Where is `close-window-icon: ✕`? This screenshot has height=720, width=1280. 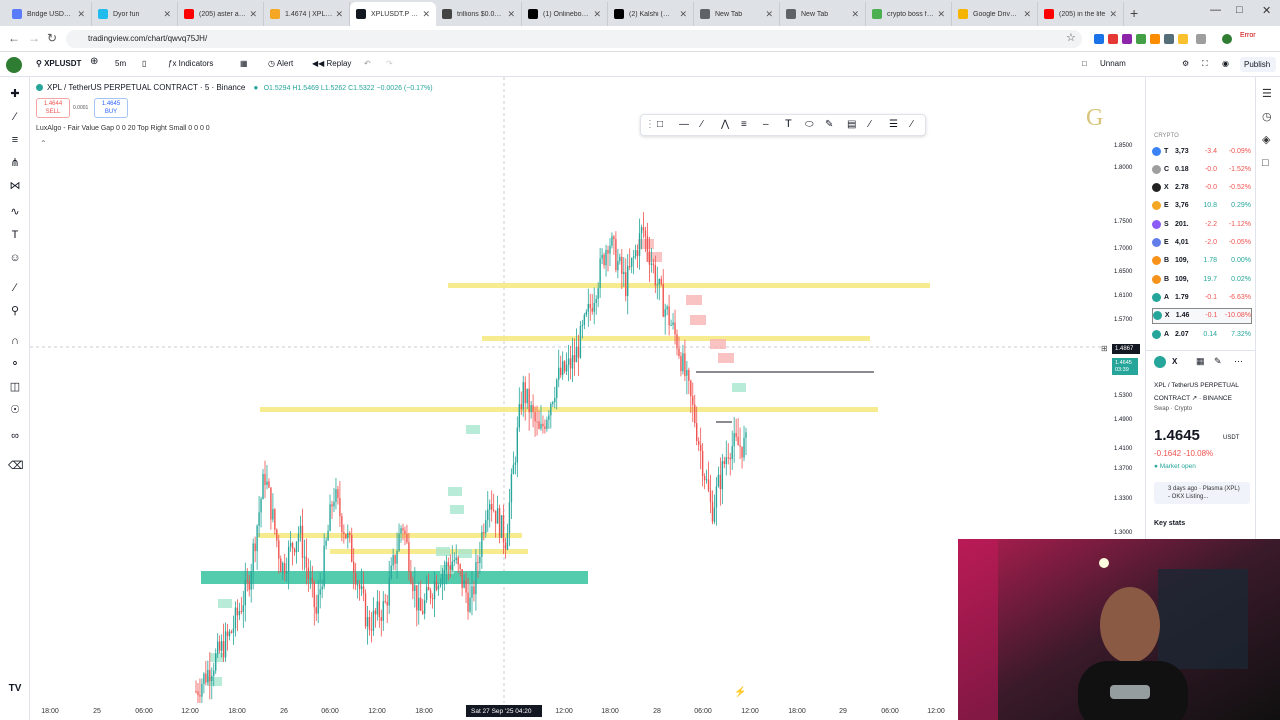
close-window-icon: ✕ is located at coordinates (1266, 10).